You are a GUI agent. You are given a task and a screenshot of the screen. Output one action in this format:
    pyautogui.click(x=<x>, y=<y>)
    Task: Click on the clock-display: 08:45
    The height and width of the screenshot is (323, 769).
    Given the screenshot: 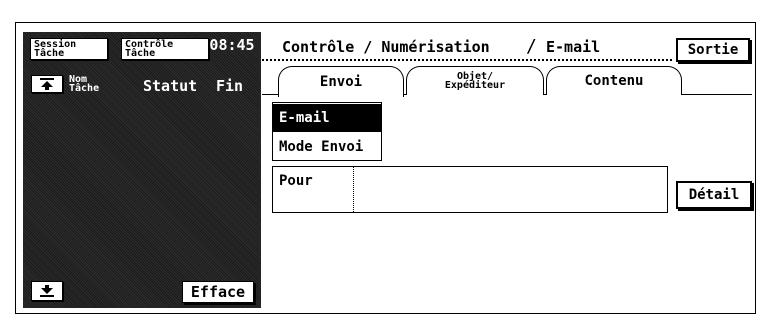 What is the action you would take?
    pyautogui.click(x=232, y=45)
    